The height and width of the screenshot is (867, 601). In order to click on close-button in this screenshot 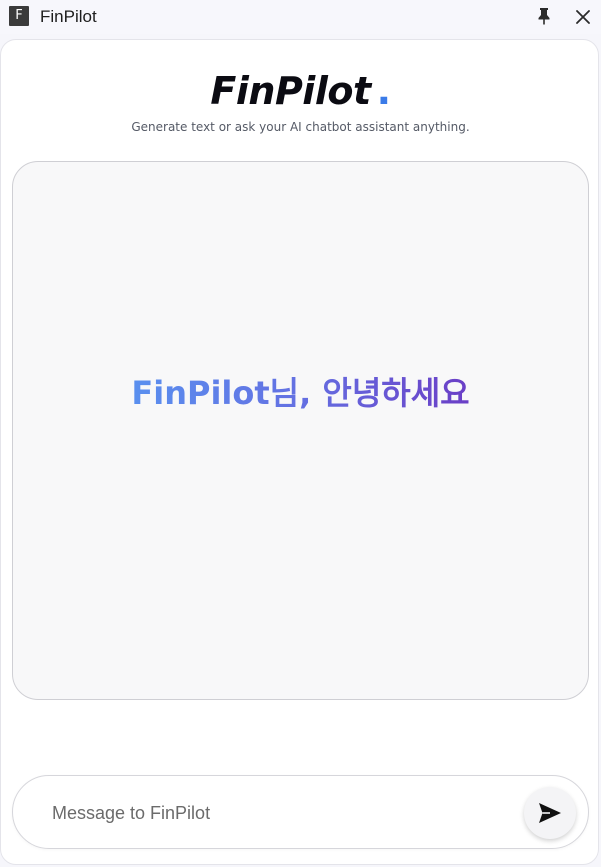, I will do `click(583, 17)`.